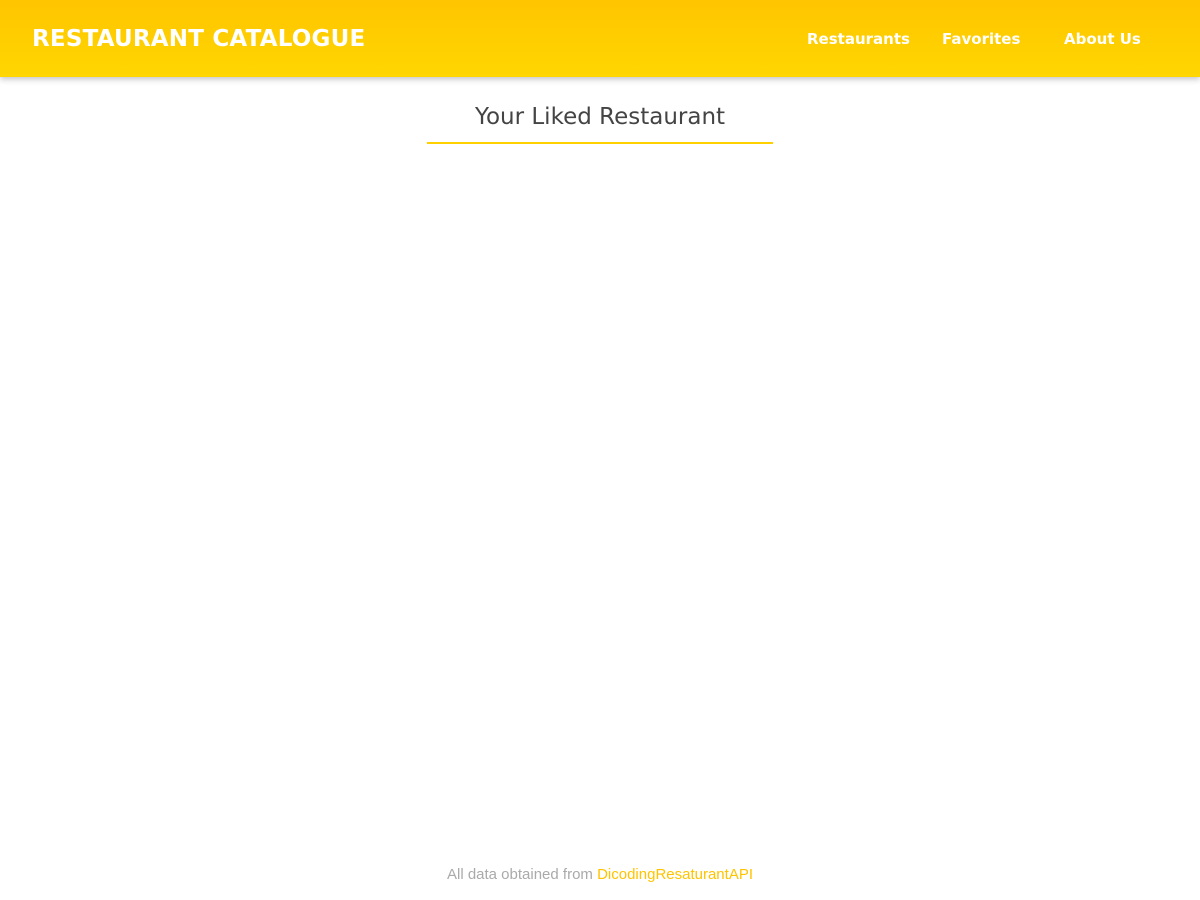 This screenshot has width=1200, height=900. I want to click on nav-about-us: About Us, so click(1102, 39).